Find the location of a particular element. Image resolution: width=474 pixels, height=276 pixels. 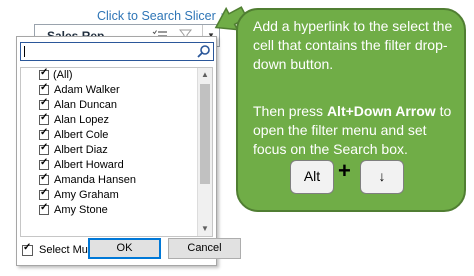

search-slicer-link-text: Click to Search Slicer is located at coordinates (156, 16).